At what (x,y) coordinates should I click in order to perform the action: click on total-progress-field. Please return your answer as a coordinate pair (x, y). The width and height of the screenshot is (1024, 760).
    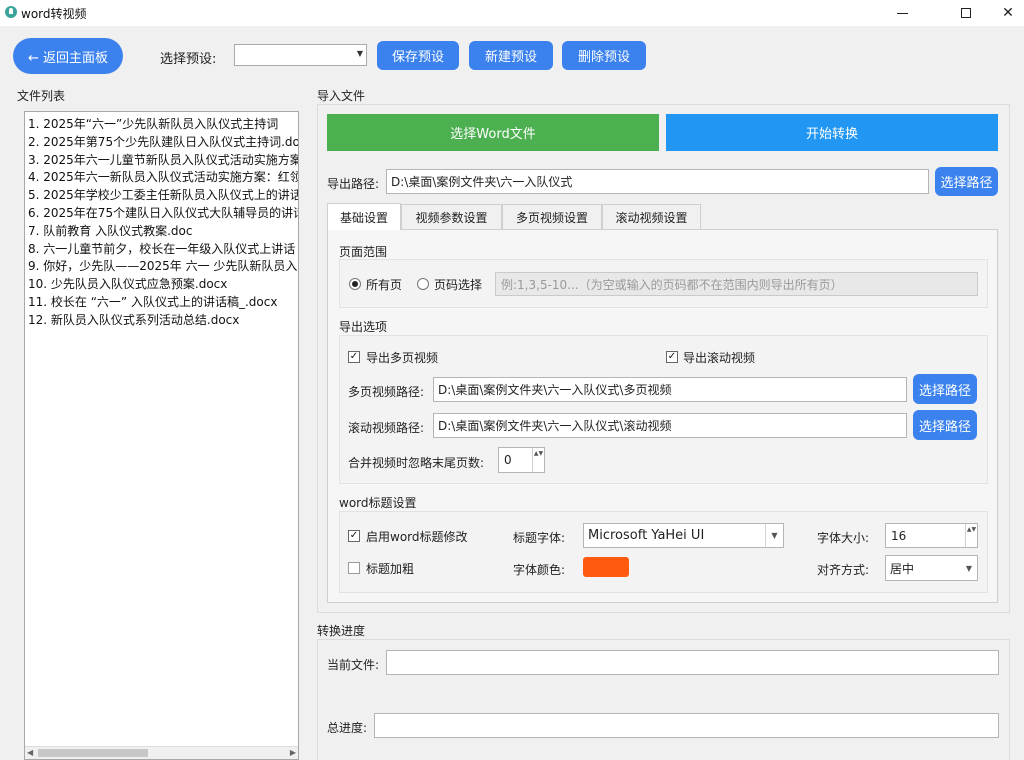
    Looking at the image, I should click on (686, 725).